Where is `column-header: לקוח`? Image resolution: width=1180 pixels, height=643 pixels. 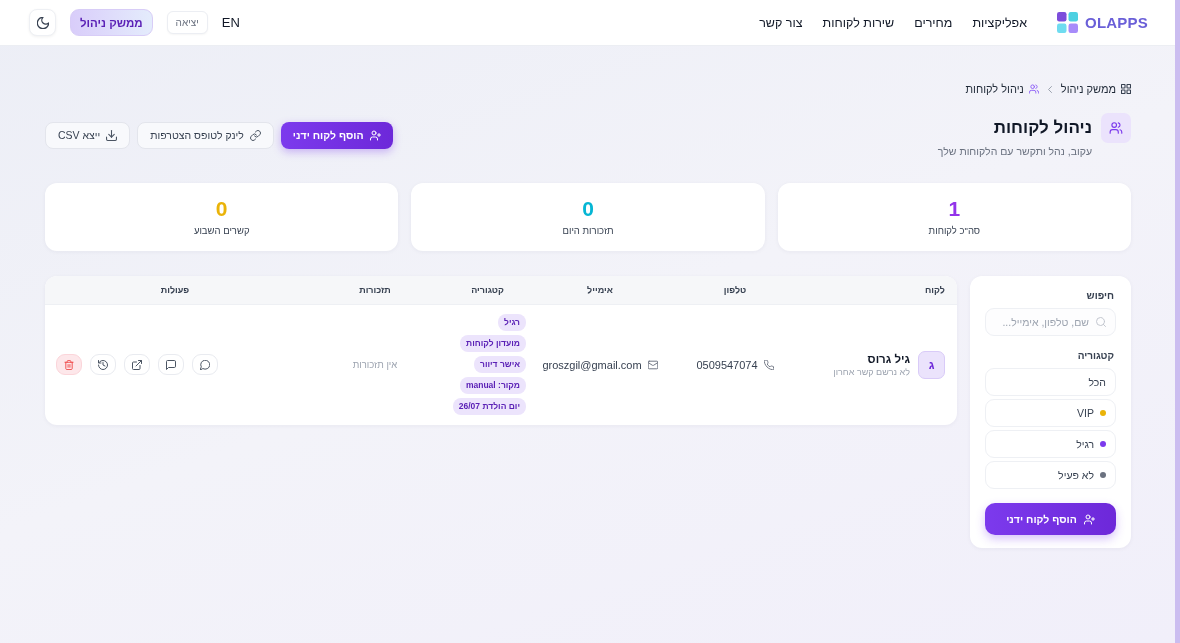 column-header: לקוח is located at coordinates (935, 290).